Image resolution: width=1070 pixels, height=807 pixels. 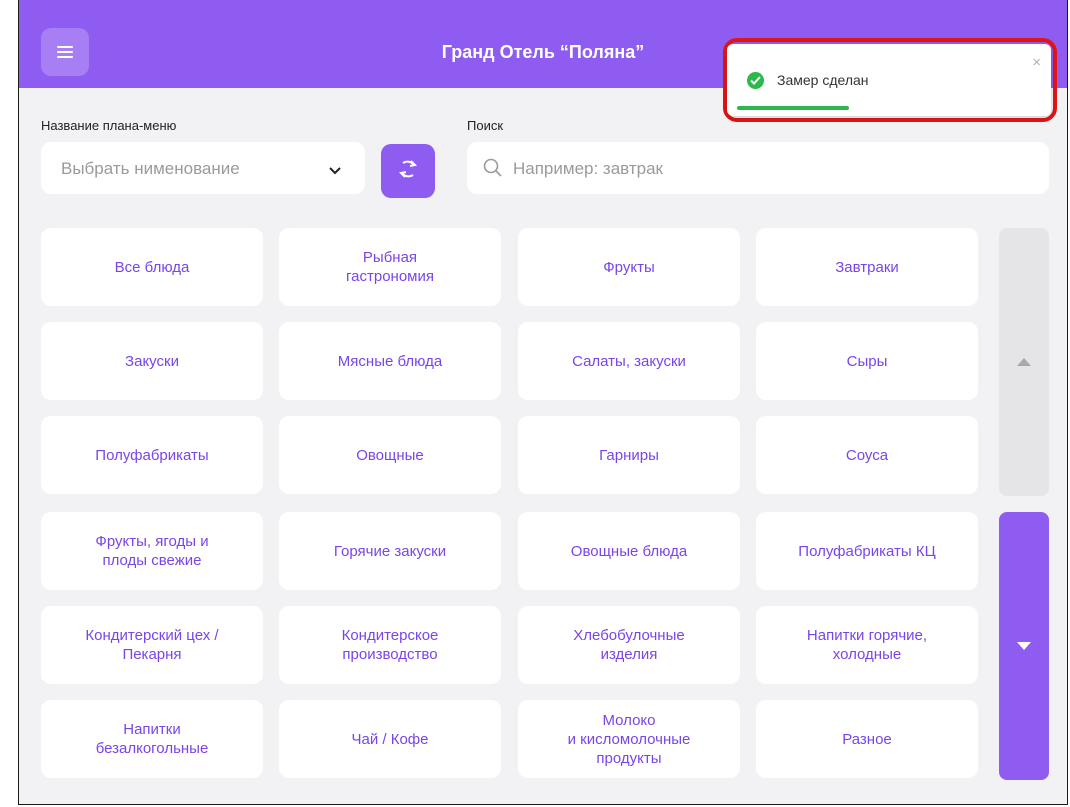 What do you see at coordinates (152, 645) in the screenshot?
I see `category-tile: Кондитерский цех / Пекарня` at bounding box center [152, 645].